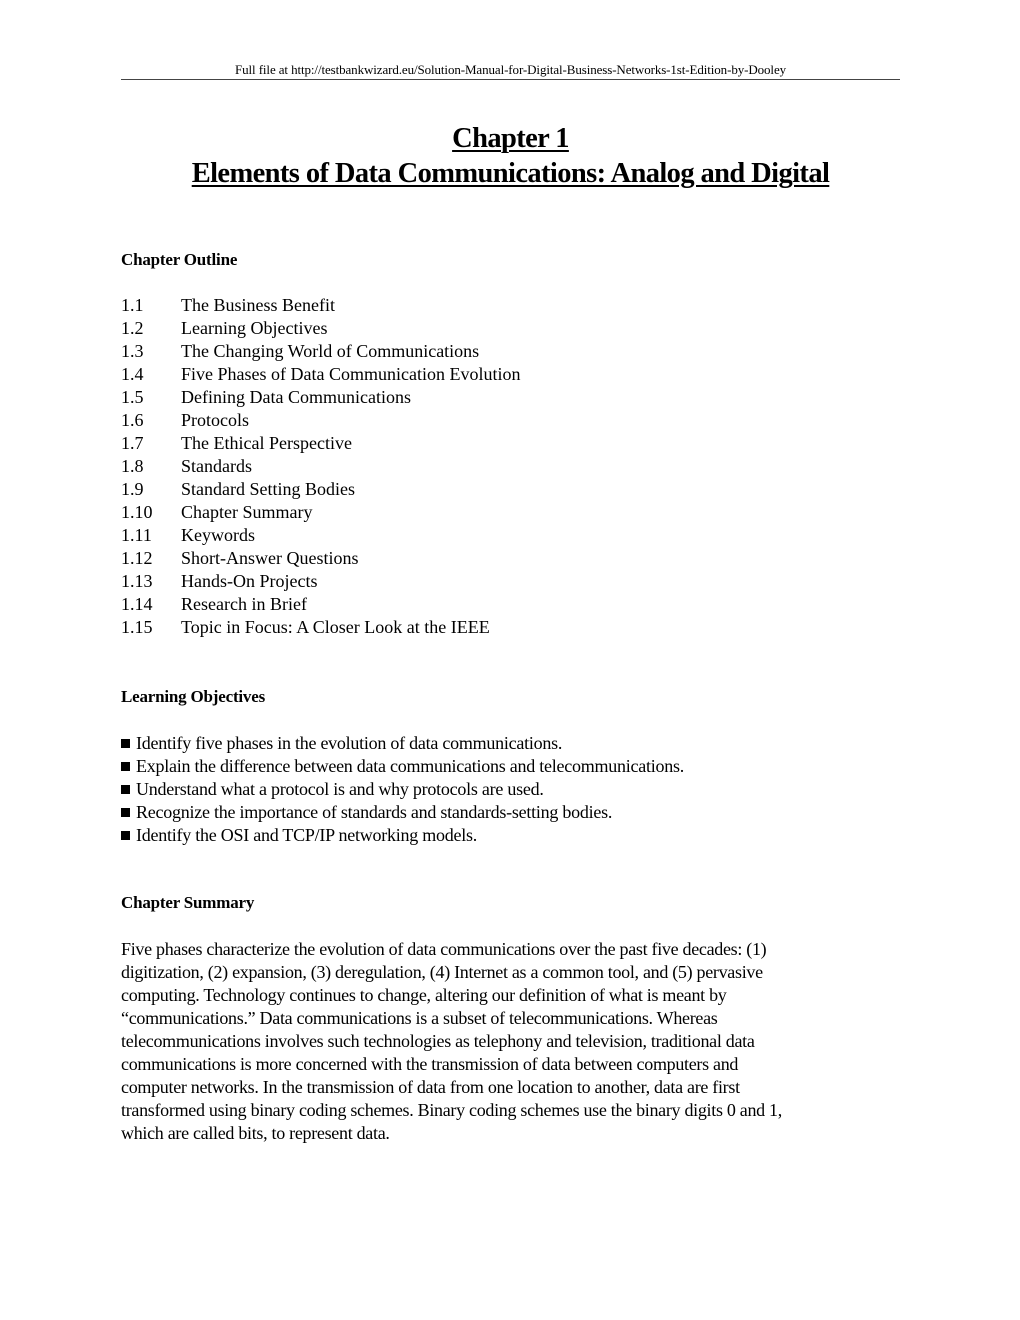  I want to click on outline-item: 1.5 Defining Data Communications, so click(320, 397).